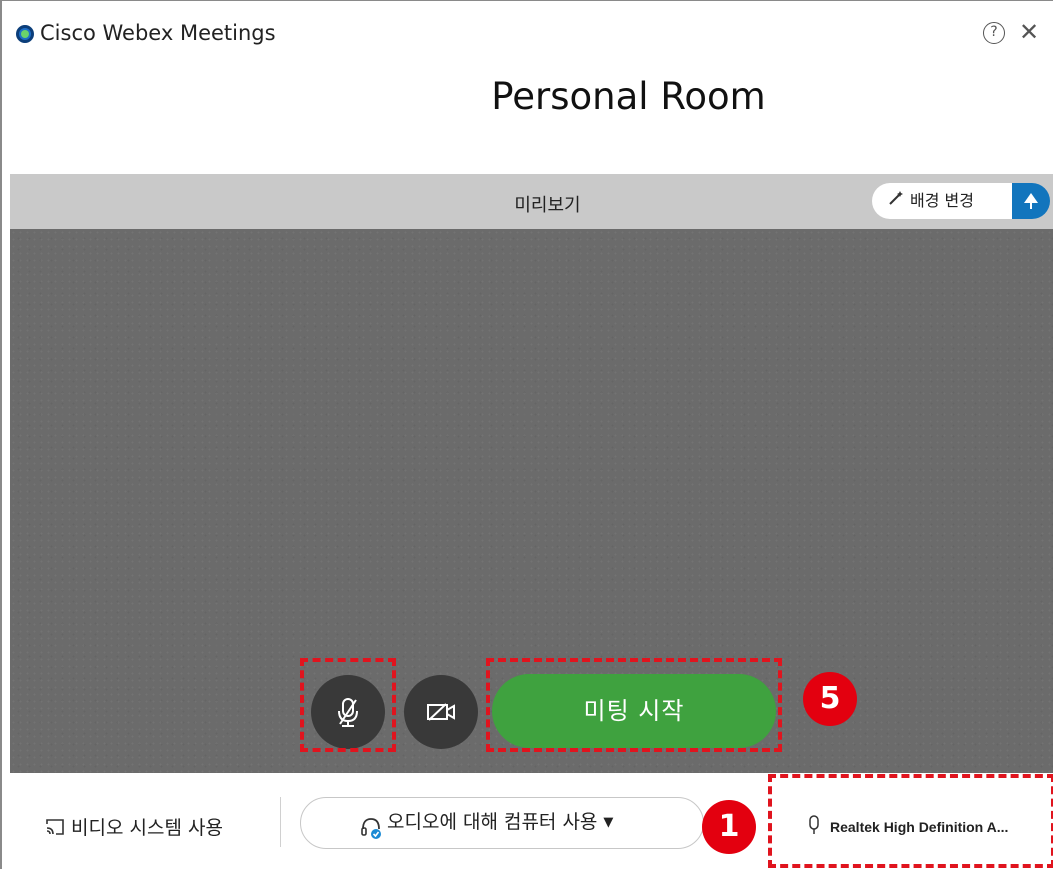 The width and height of the screenshot is (1053, 869). Describe the element at coordinates (628, 96) in the screenshot. I see `page-title: Personal Room` at that location.